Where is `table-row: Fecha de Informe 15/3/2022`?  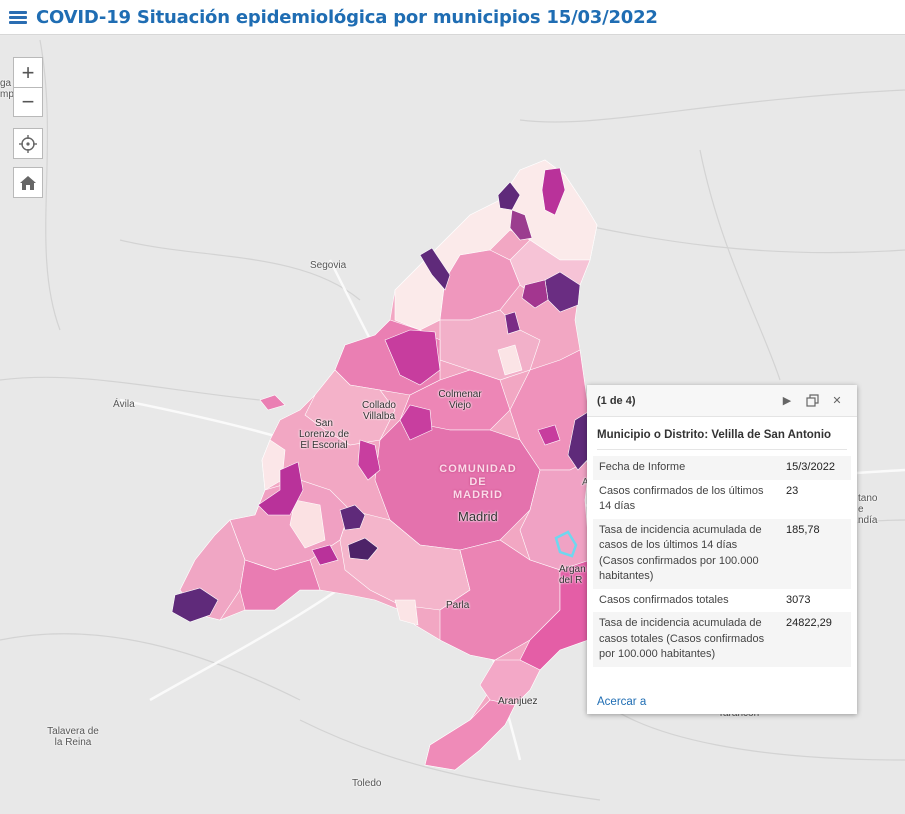
table-row: Fecha de Informe 15/3/2022 is located at coordinates (722, 468).